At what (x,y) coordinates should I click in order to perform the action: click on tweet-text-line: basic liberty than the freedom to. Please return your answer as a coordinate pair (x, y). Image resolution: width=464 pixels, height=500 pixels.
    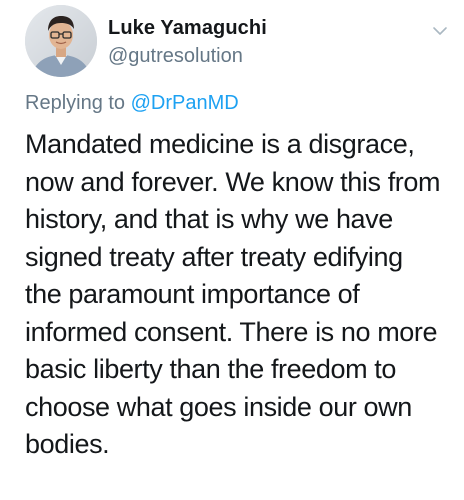
    Looking at the image, I should click on (211, 369).